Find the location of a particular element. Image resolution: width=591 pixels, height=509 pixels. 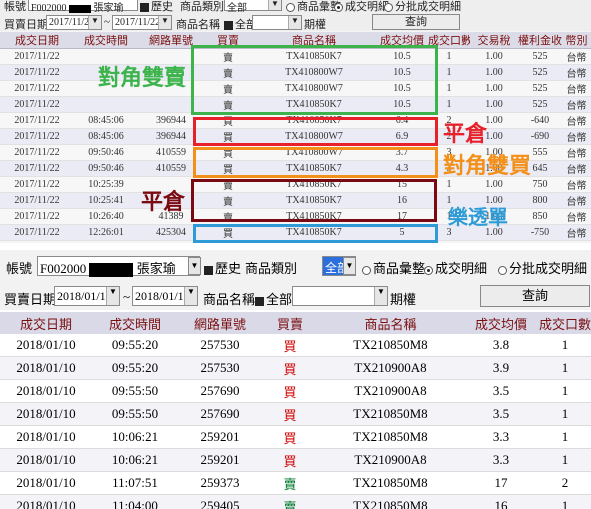

table-header-row: 成交日期 成交時間 網路單號 買賣 商品名稱 成交均價 成交口數 is located at coordinates (295, 323).